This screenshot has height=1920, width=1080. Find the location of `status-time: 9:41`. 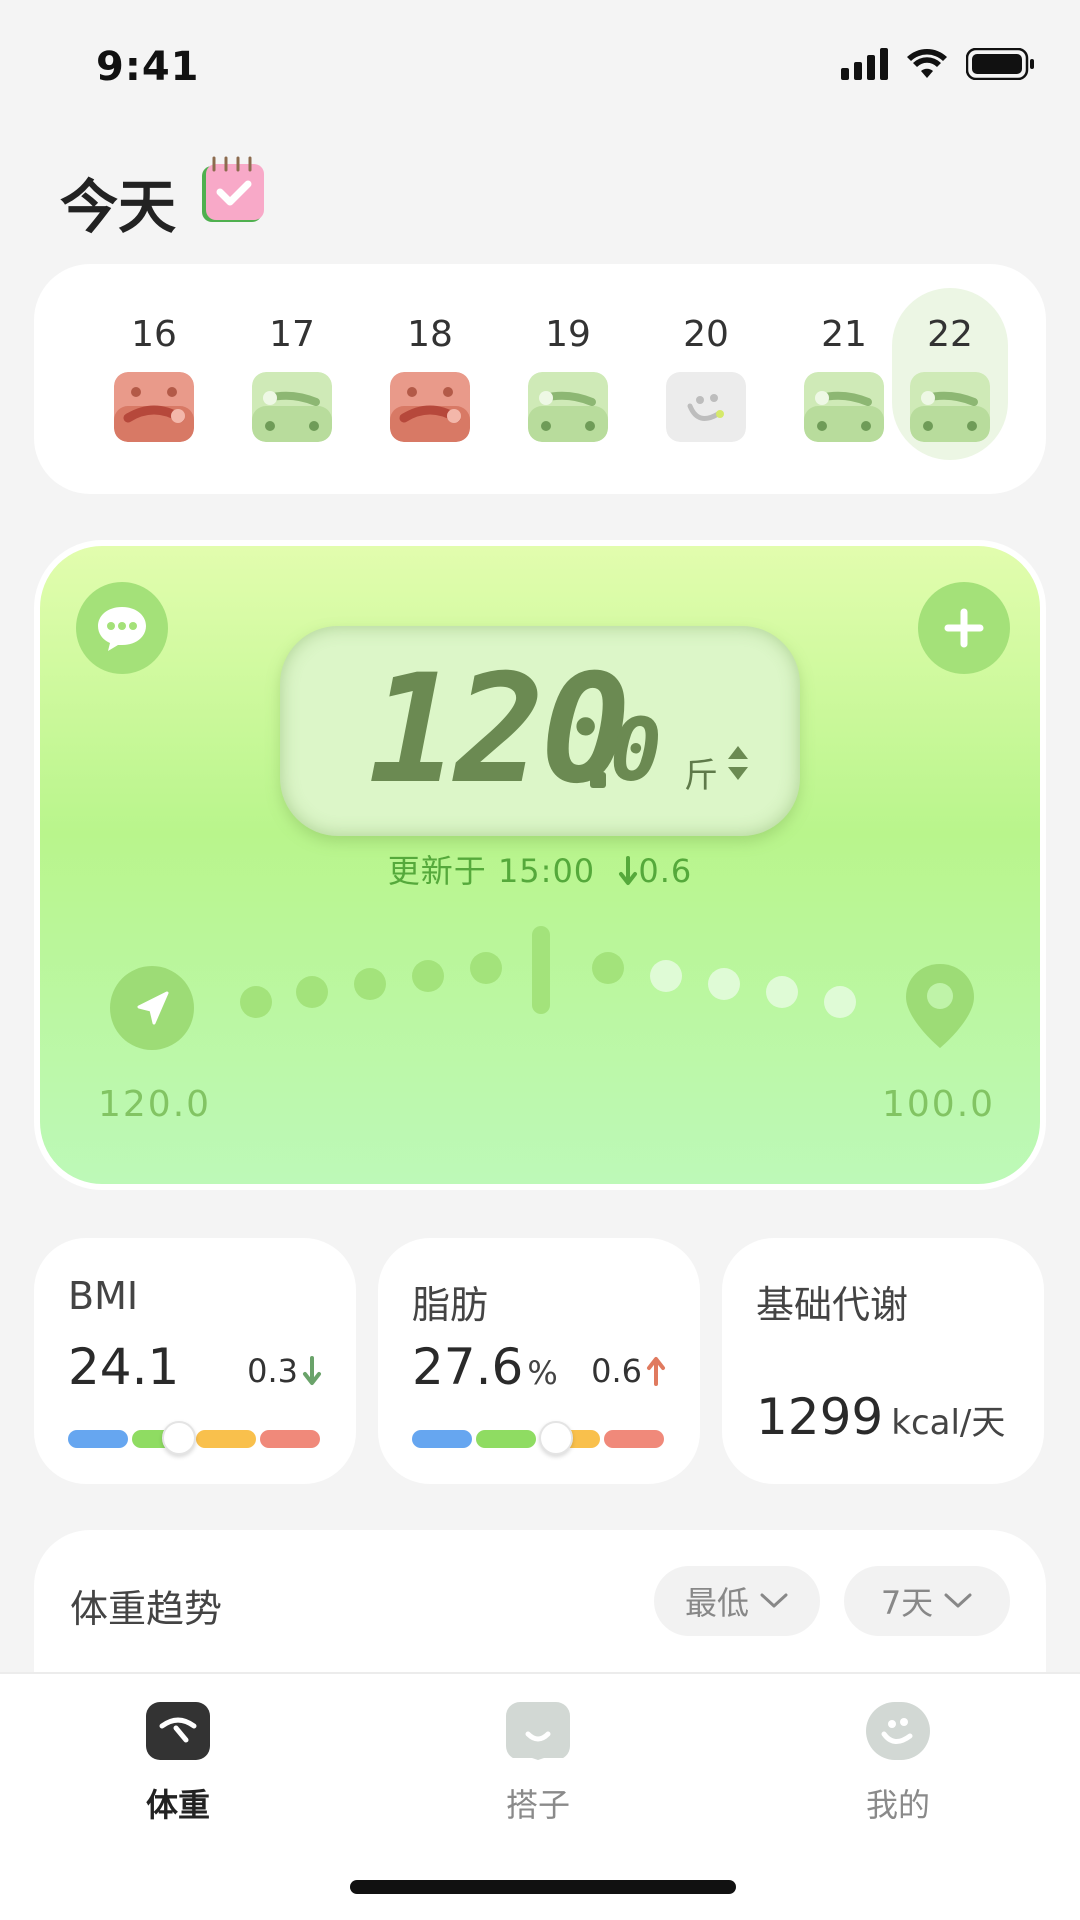

status-time: 9:41 is located at coordinates (148, 67).